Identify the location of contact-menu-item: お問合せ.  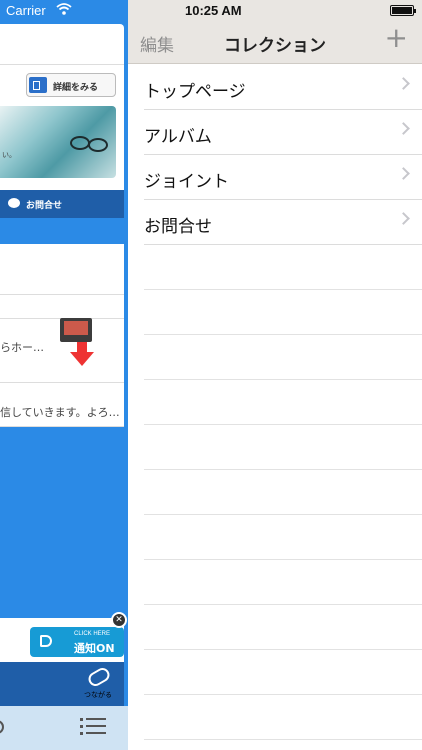
(62, 204).